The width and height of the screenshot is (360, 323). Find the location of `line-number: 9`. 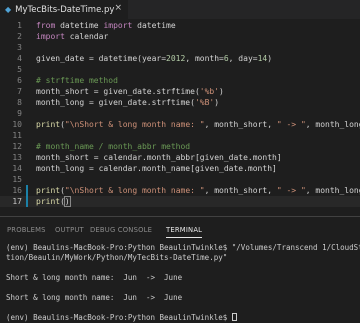

line-number: 9 is located at coordinates (19, 113).